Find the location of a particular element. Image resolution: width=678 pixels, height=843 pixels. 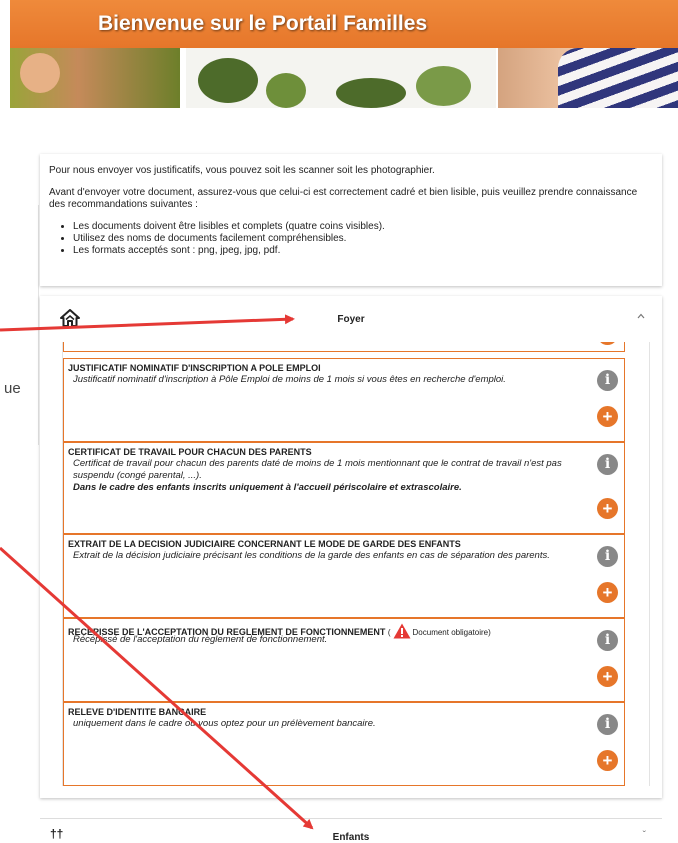

document-title: RELEVE D'IDENTITE BANCAIRE is located at coordinates (137, 712).